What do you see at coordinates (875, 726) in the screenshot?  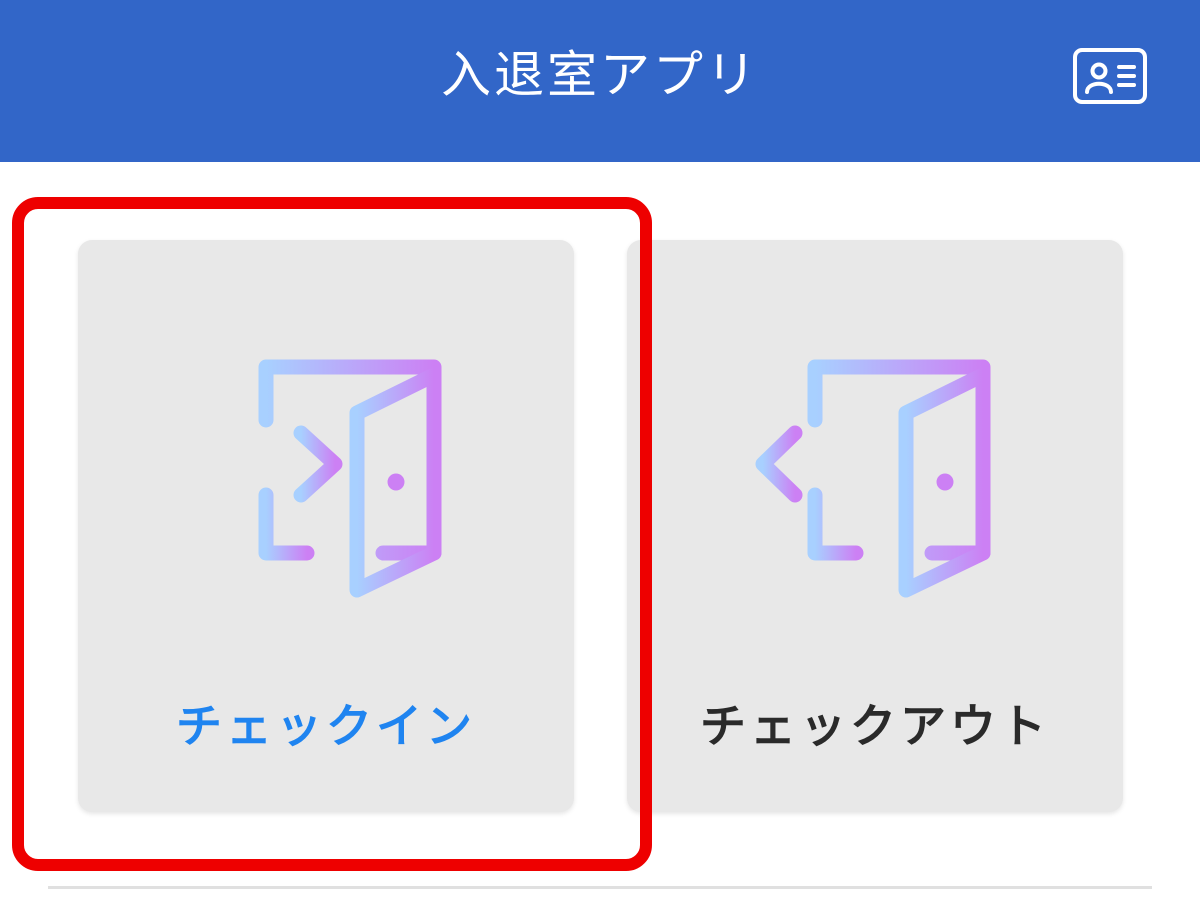 I see `checkout-label: チェックアウト` at bounding box center [875, 726].